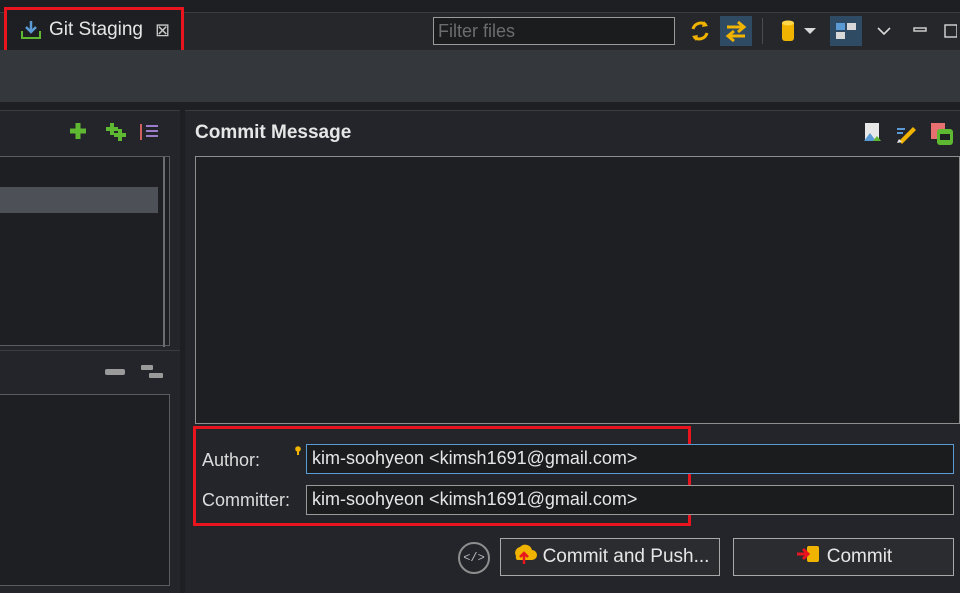  I want to click on scrollbar, so click(164, 252).